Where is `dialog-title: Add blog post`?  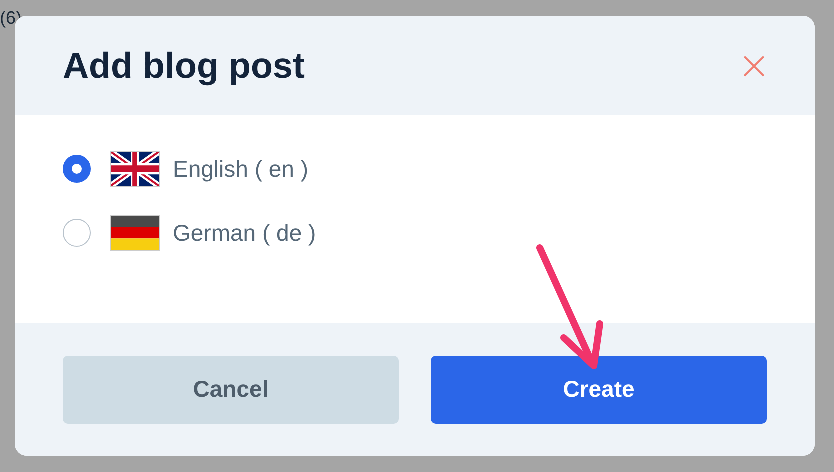 dialog-title: Add blog post is located at coordinates (184, 65).